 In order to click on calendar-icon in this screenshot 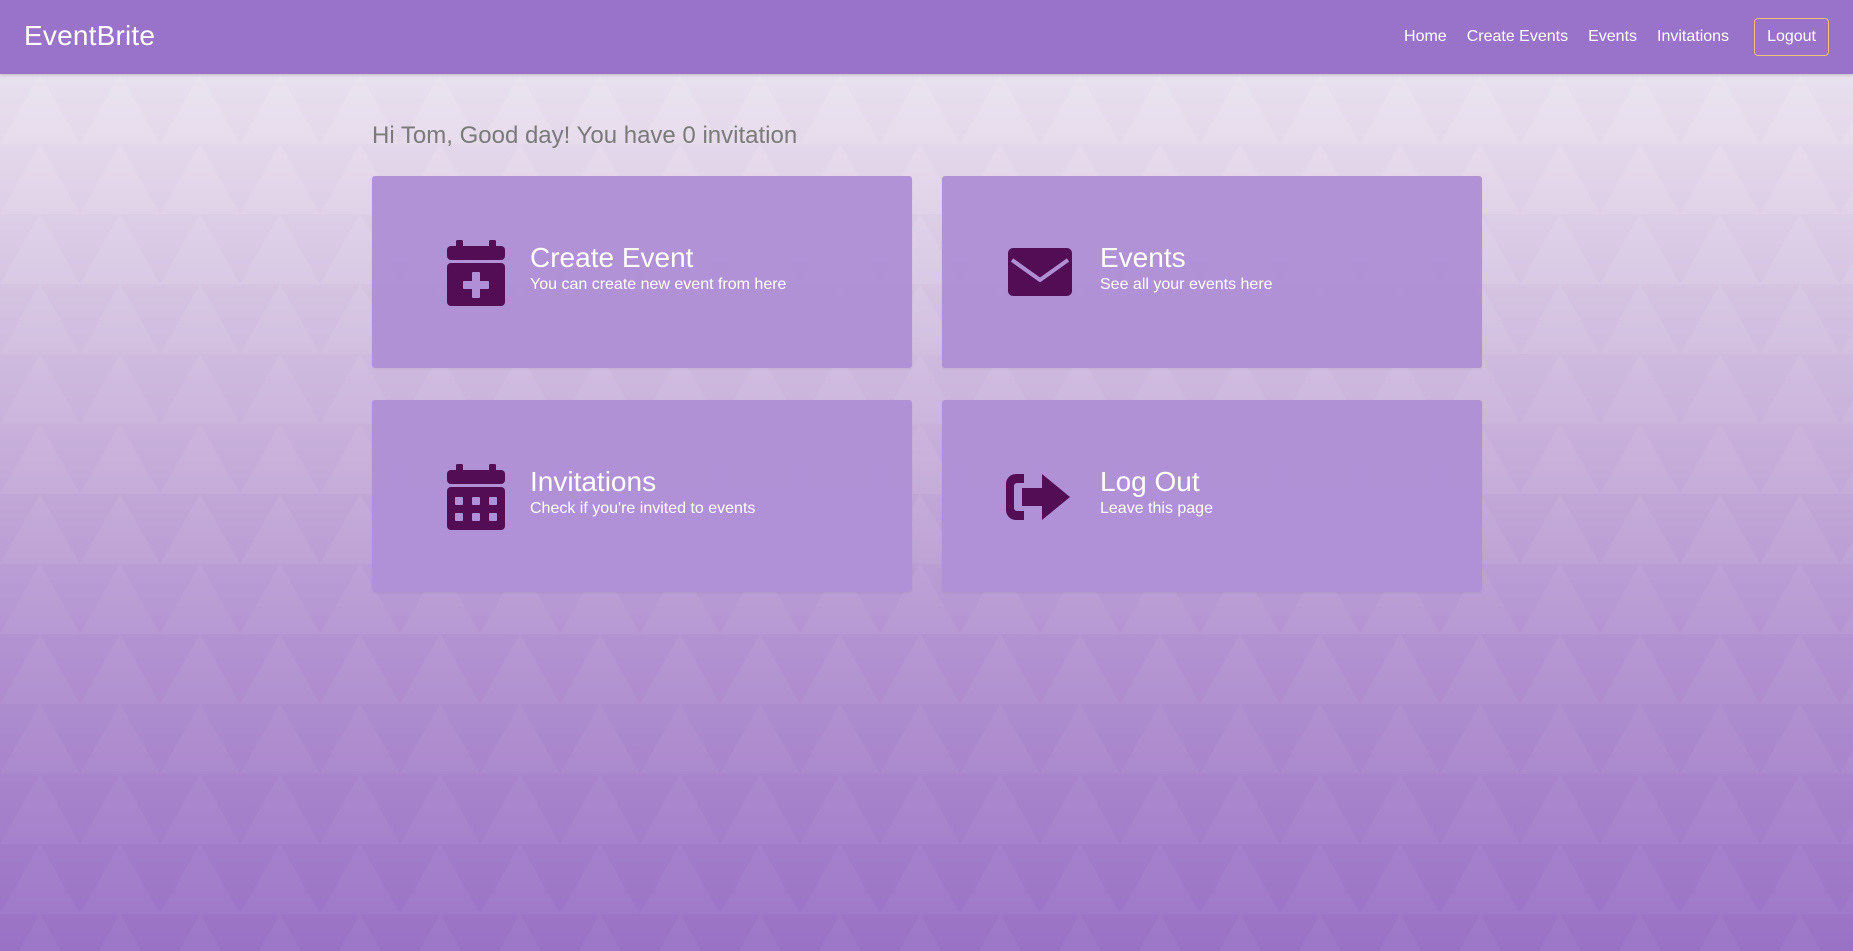, I will do `click(477, 497)`.